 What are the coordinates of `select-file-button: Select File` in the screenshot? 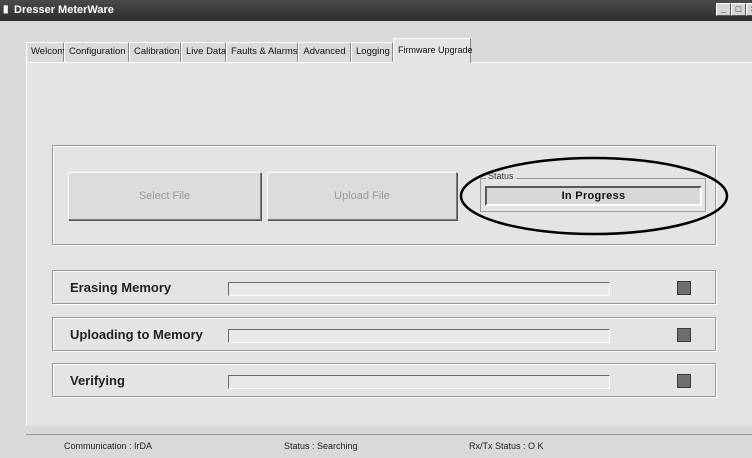 It's located at (164, 196).